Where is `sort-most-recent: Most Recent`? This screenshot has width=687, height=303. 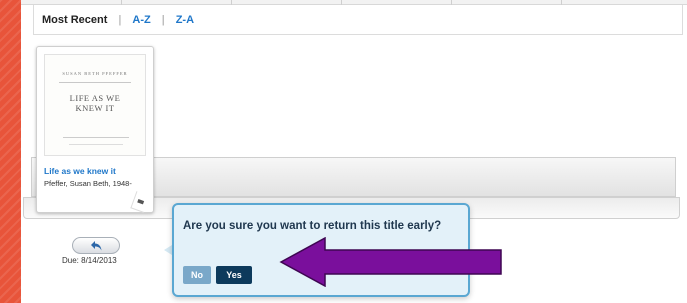
sort-most-recent: Most Recent is located at coordinates (74, 20).